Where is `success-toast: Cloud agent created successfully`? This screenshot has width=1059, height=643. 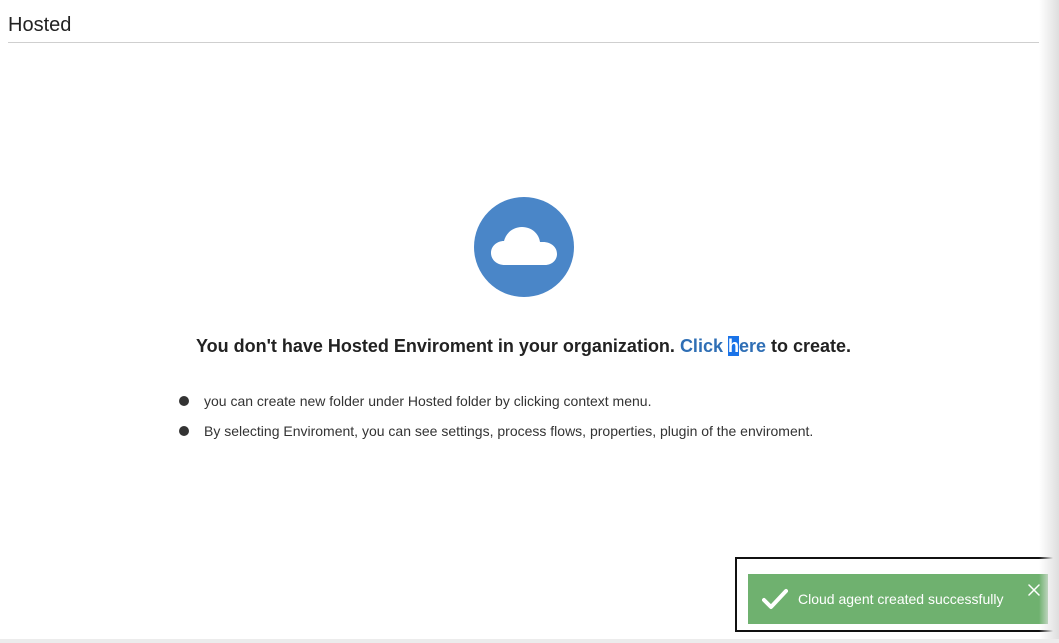
success-toast: Cloud agent created successfully is located at coordinates (898, 599).